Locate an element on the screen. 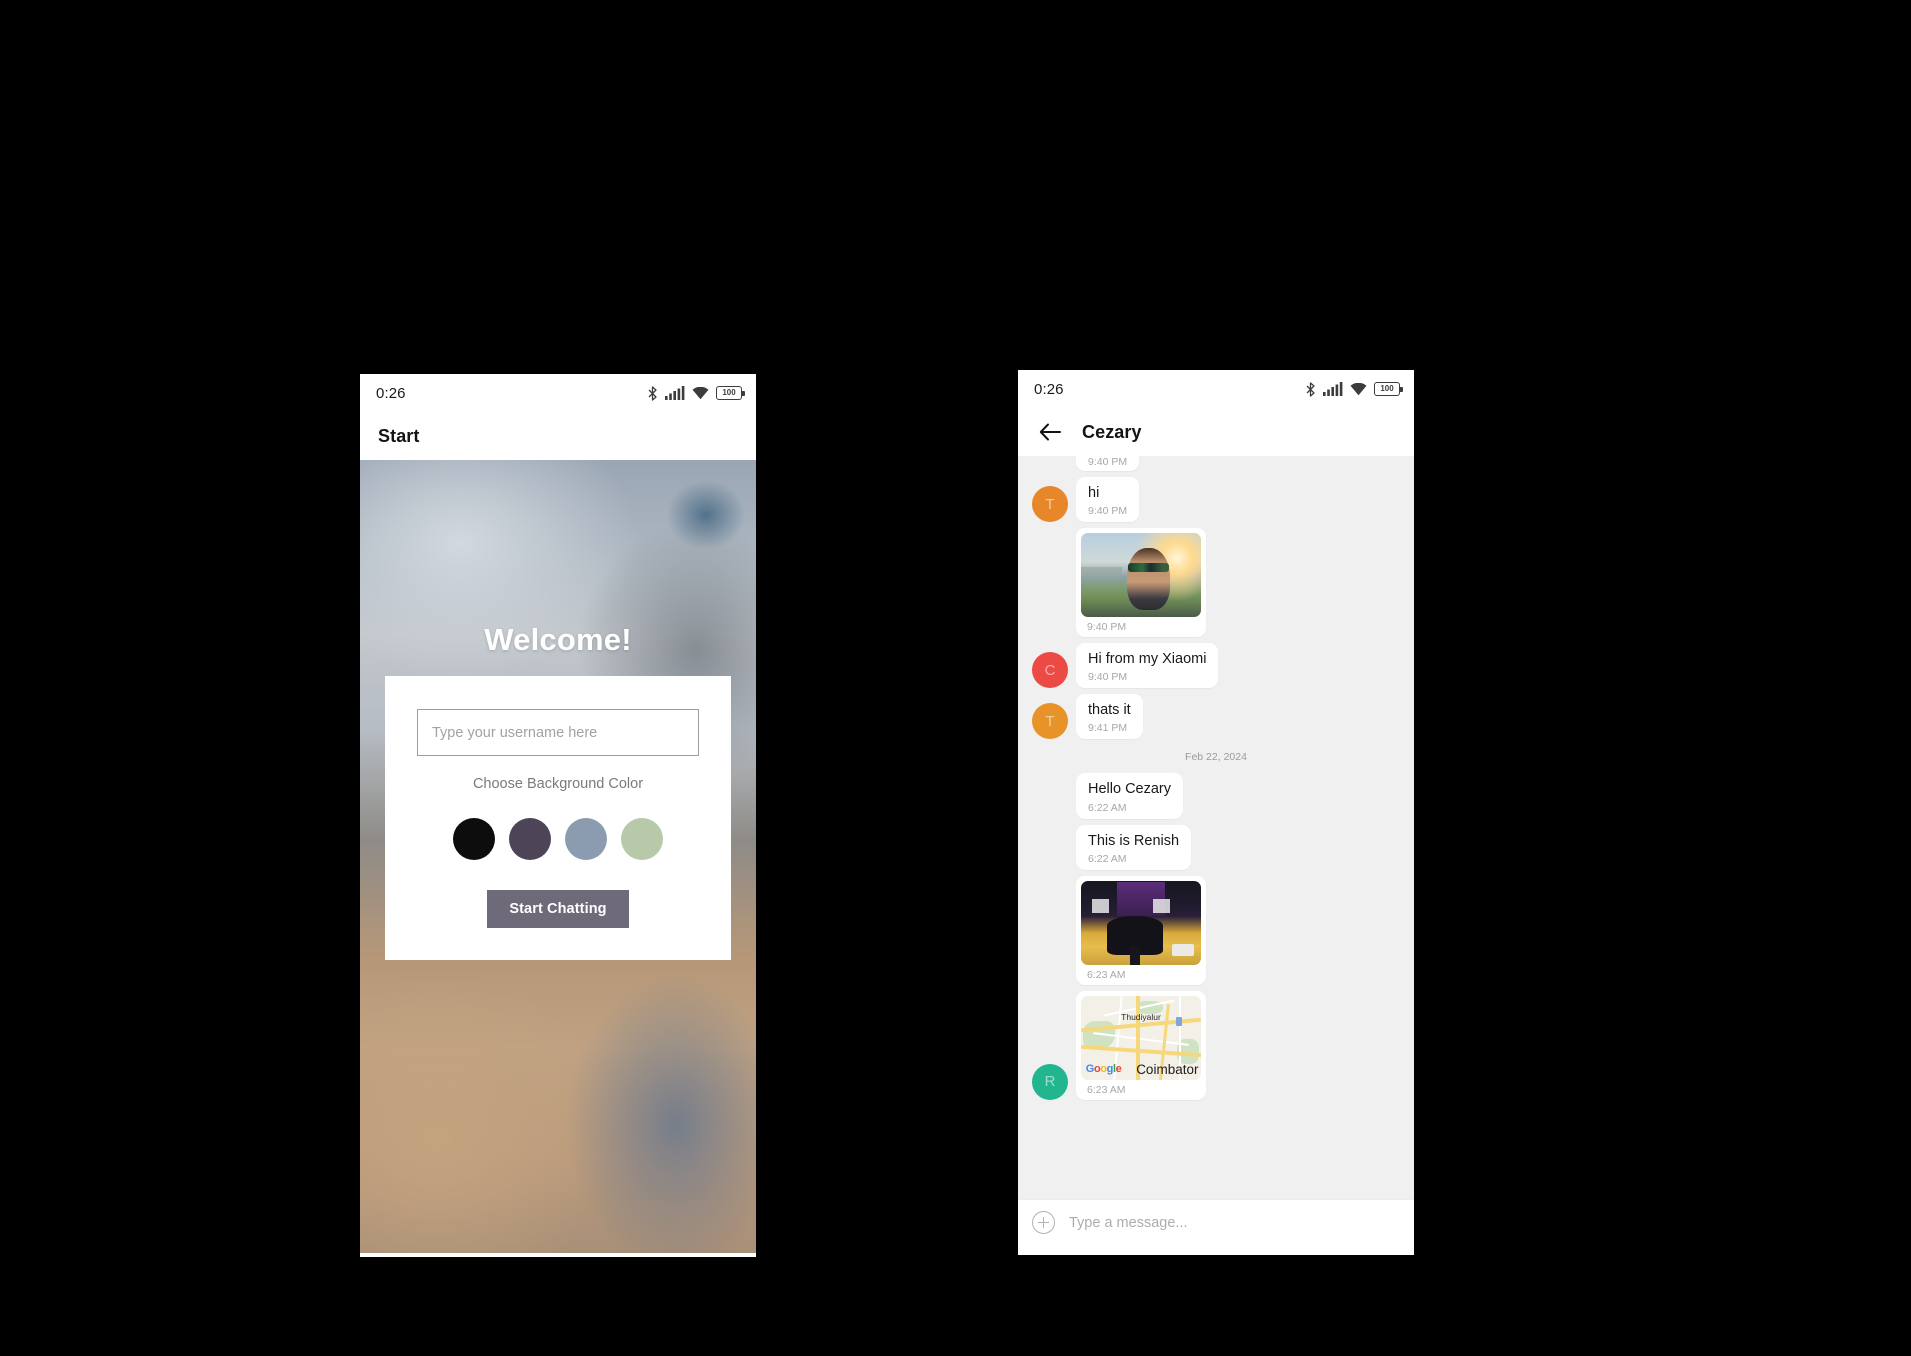 This screenshot has width=1911, height=1356. message-bubble-map: Thudiyalur Google Coimbator 6:23 AM is located at coordinates (1141, 1045).